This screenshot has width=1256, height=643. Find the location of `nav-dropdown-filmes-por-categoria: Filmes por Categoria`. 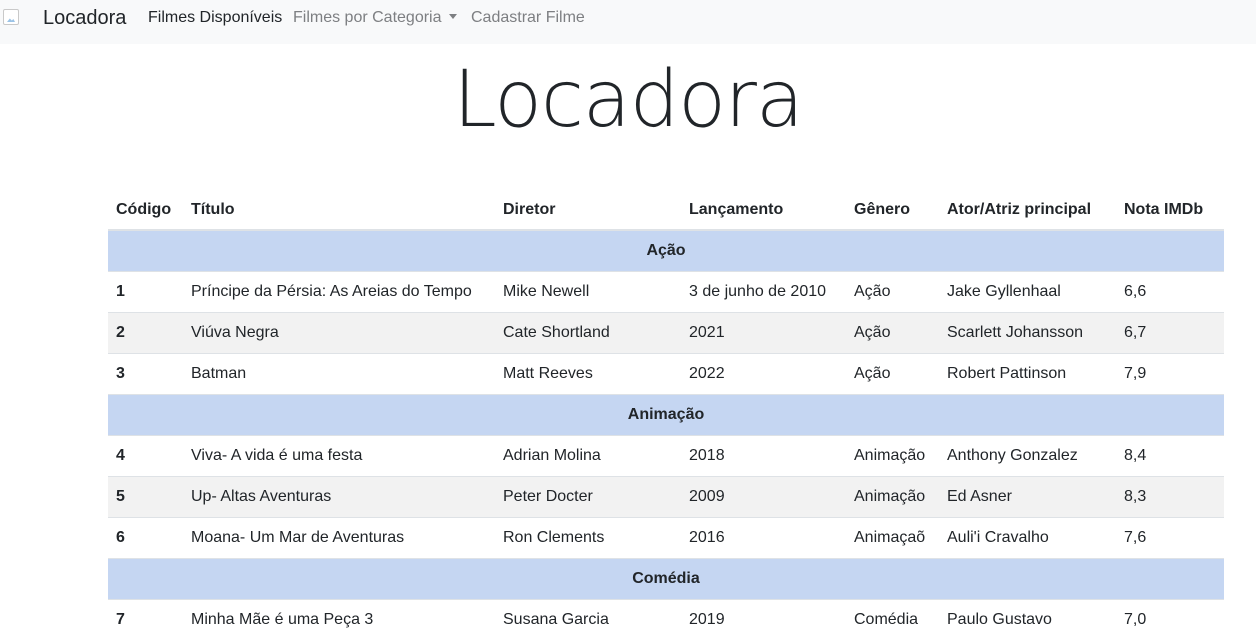

nav-dropdown-filmes-por-categoria: Filmes por Categoria is located at coordinates (375, 18).